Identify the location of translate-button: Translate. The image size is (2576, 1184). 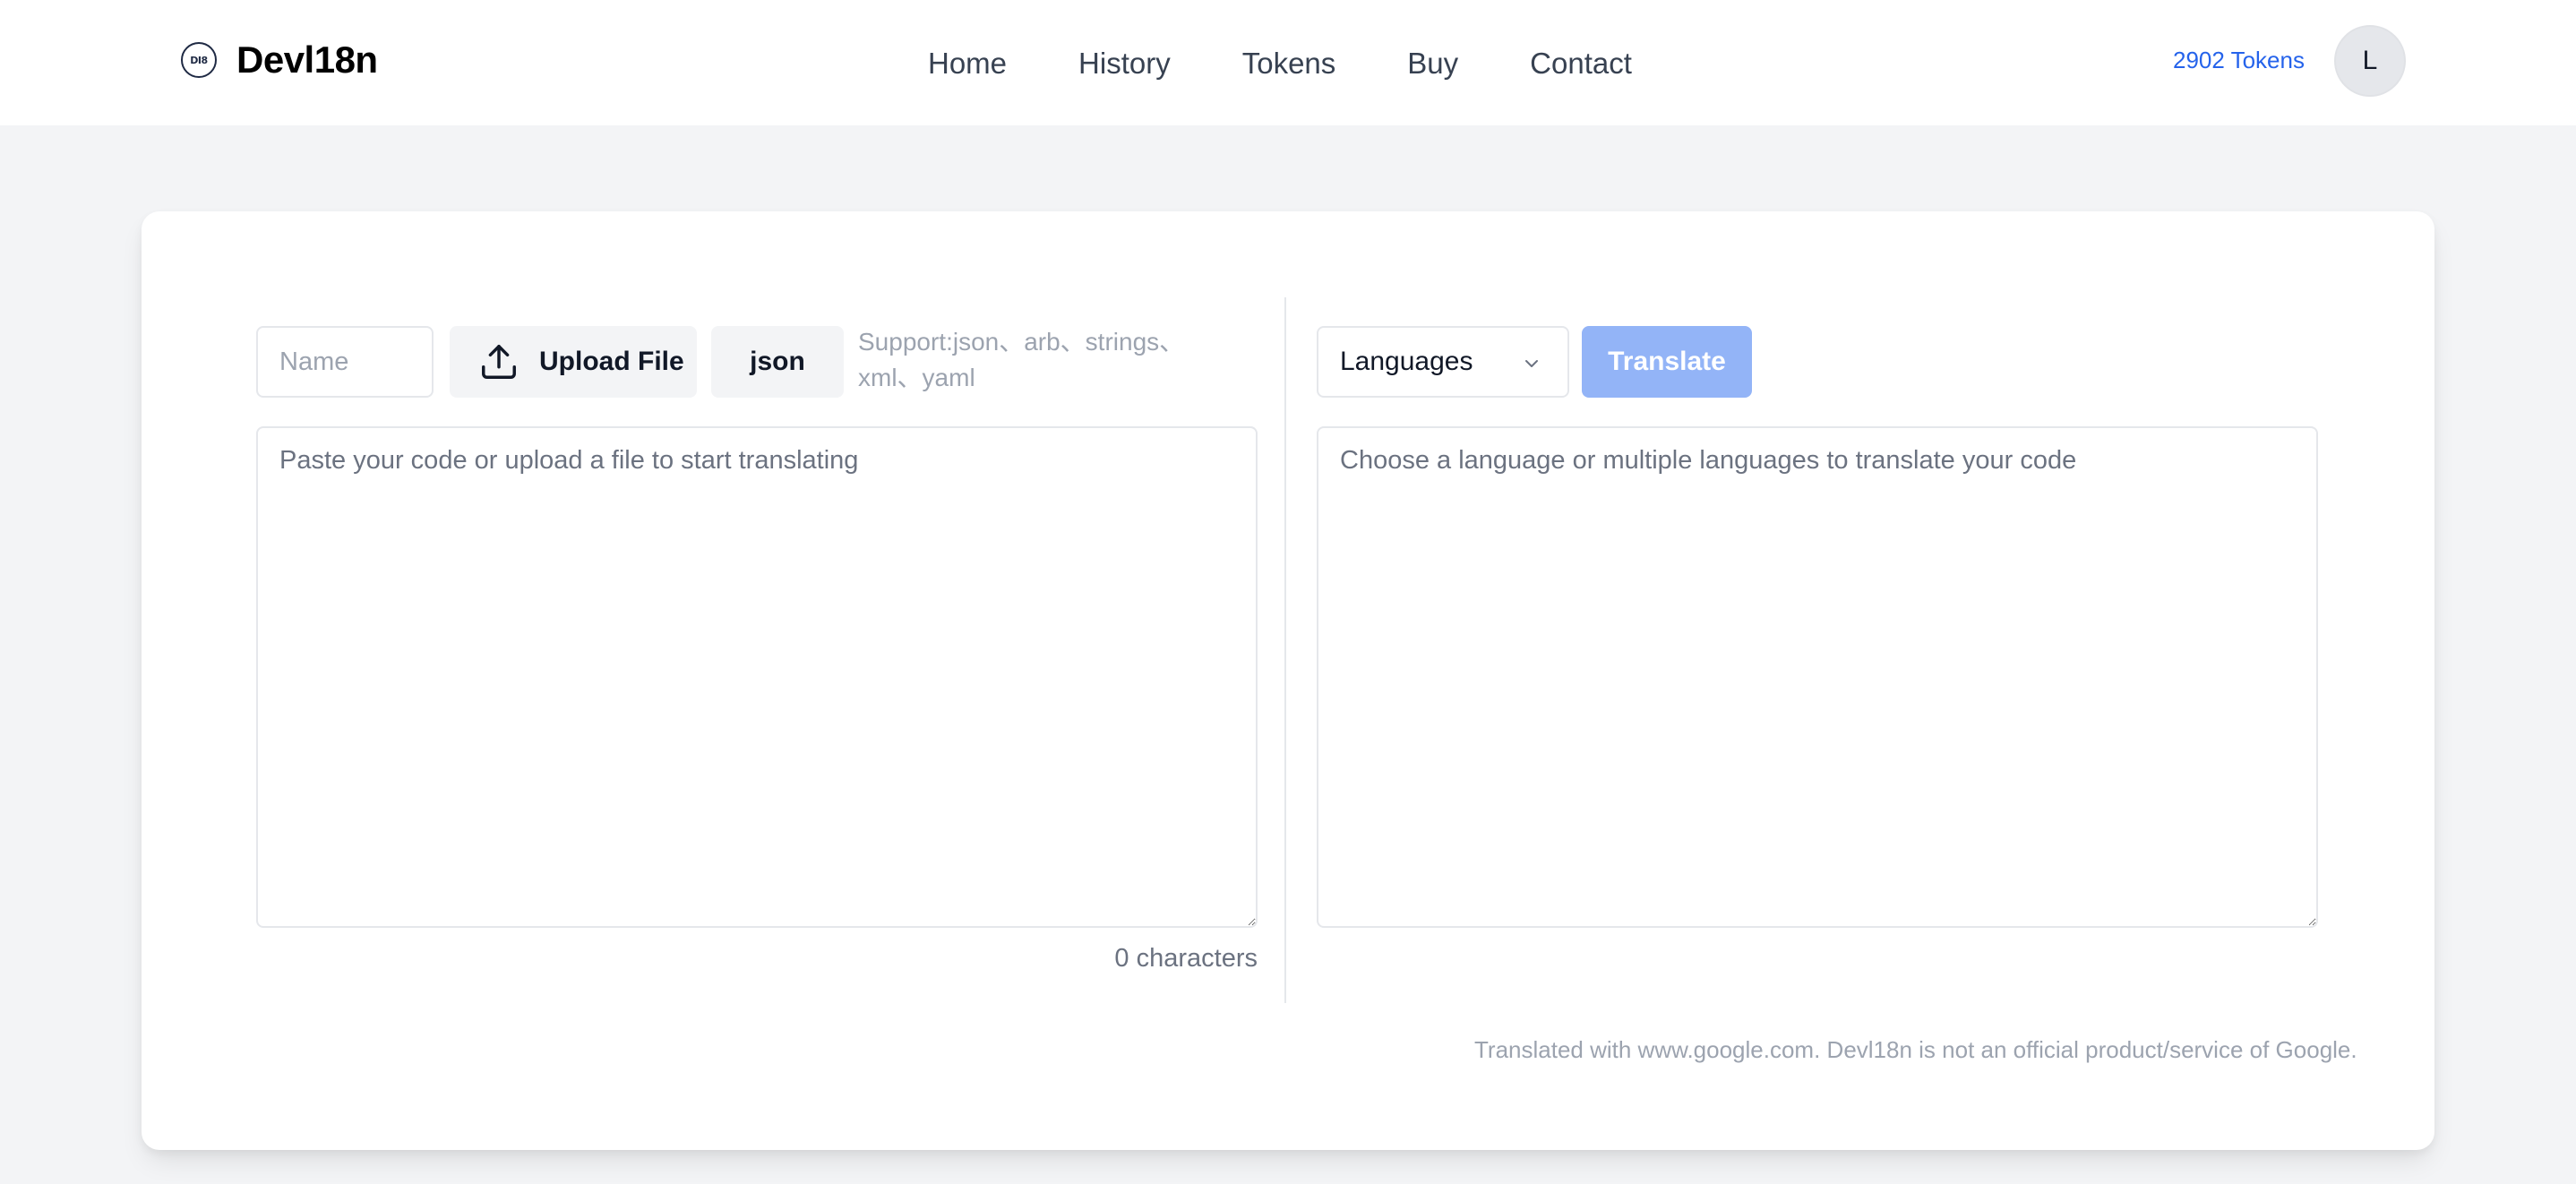
(1667, 362).